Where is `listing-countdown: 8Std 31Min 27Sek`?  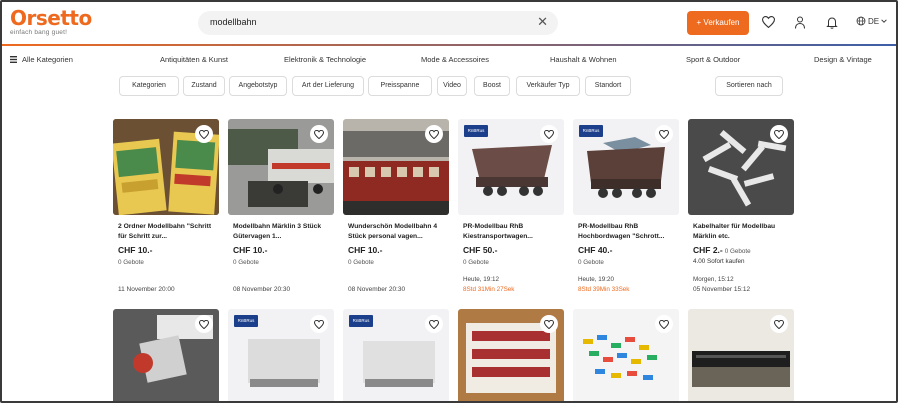 listing-countdown: 8Std 31Min 27Sek is located at coordinates (489, 289).